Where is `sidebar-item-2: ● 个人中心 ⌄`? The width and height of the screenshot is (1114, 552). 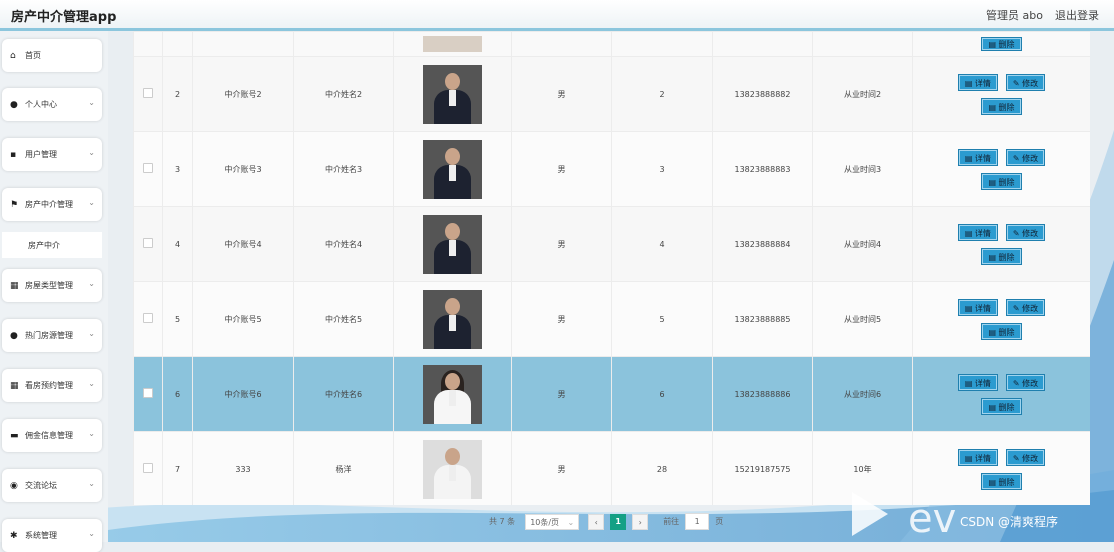 sidebar-item-2: ● 个人中心 ⌄ is located at coordinates (52, 104).